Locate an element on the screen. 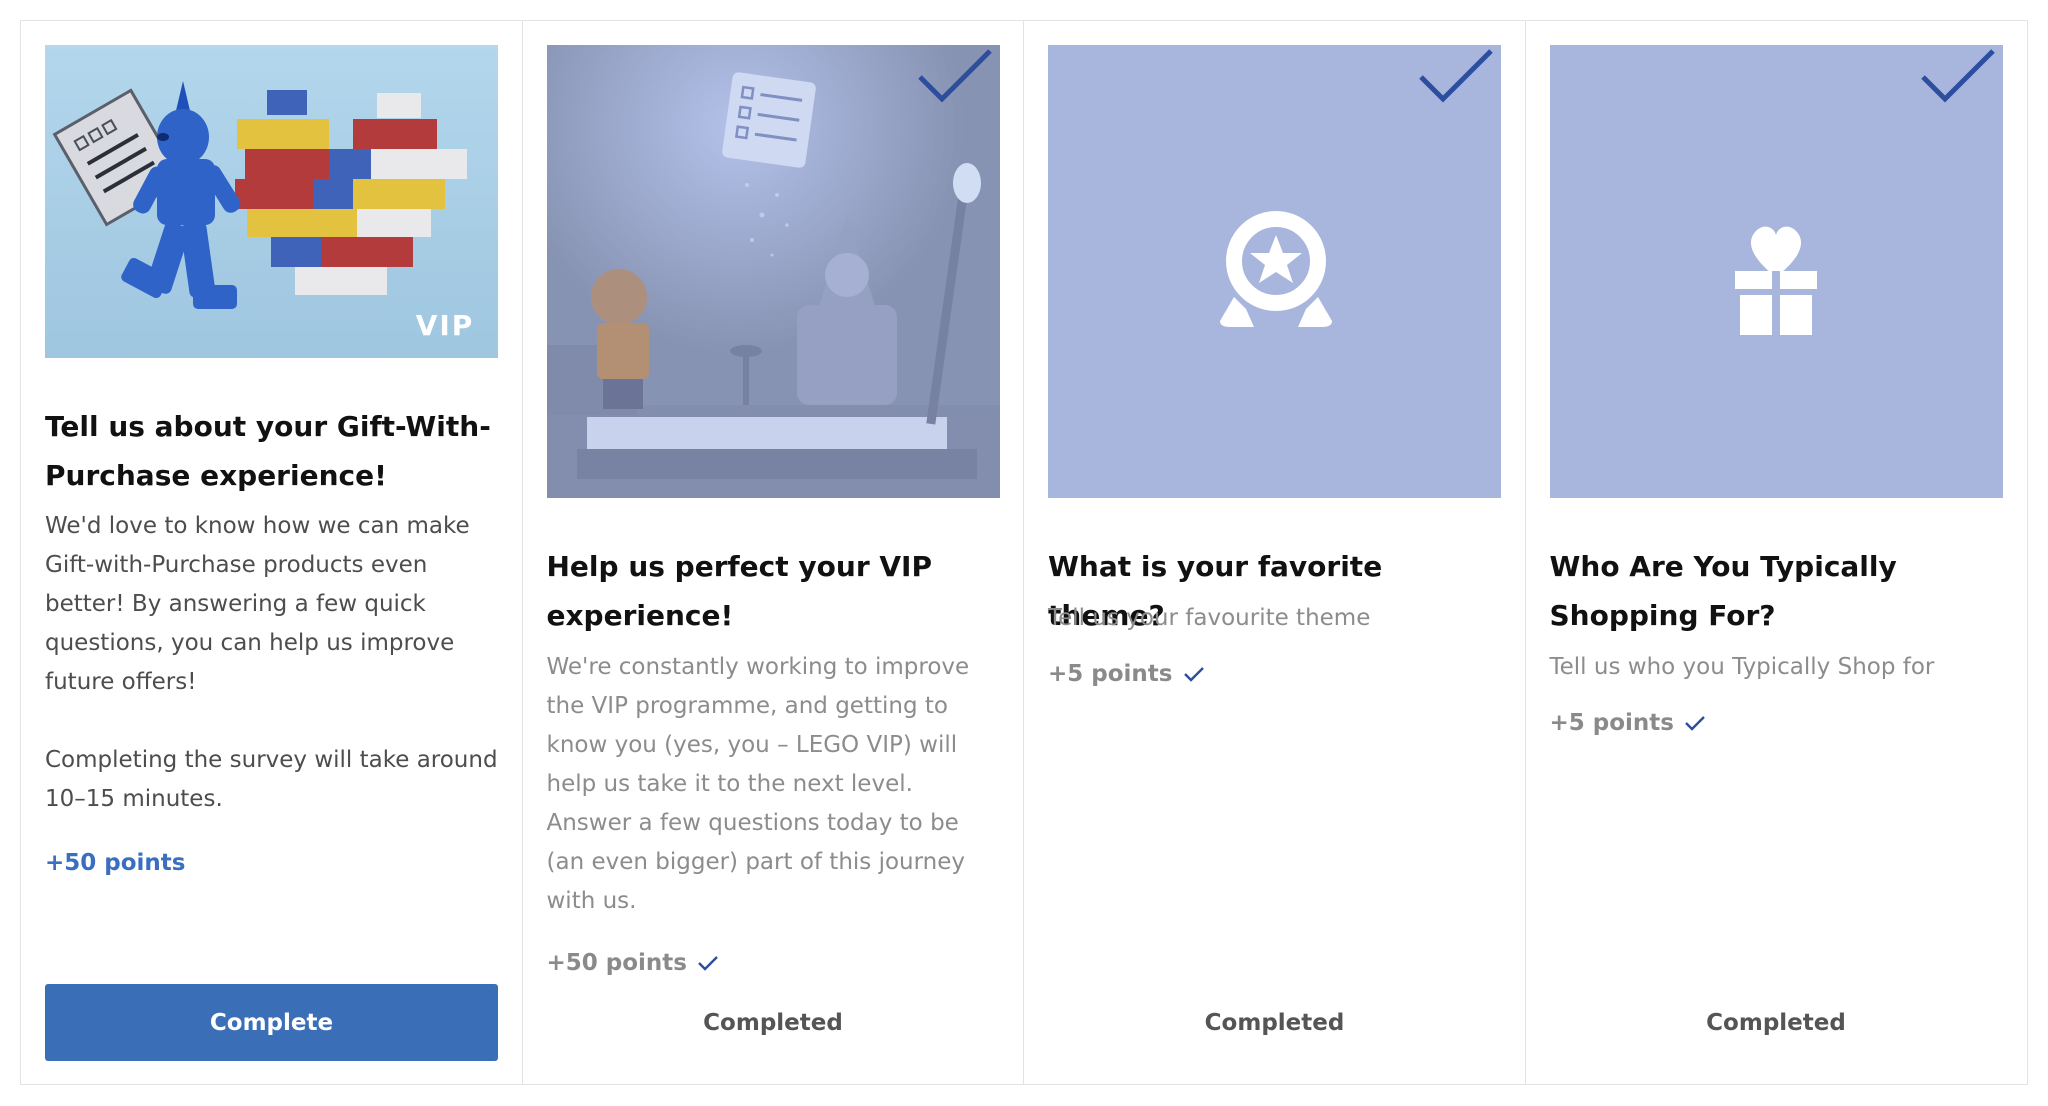  gift-heart-icon is located at coordinates (1775, 280).